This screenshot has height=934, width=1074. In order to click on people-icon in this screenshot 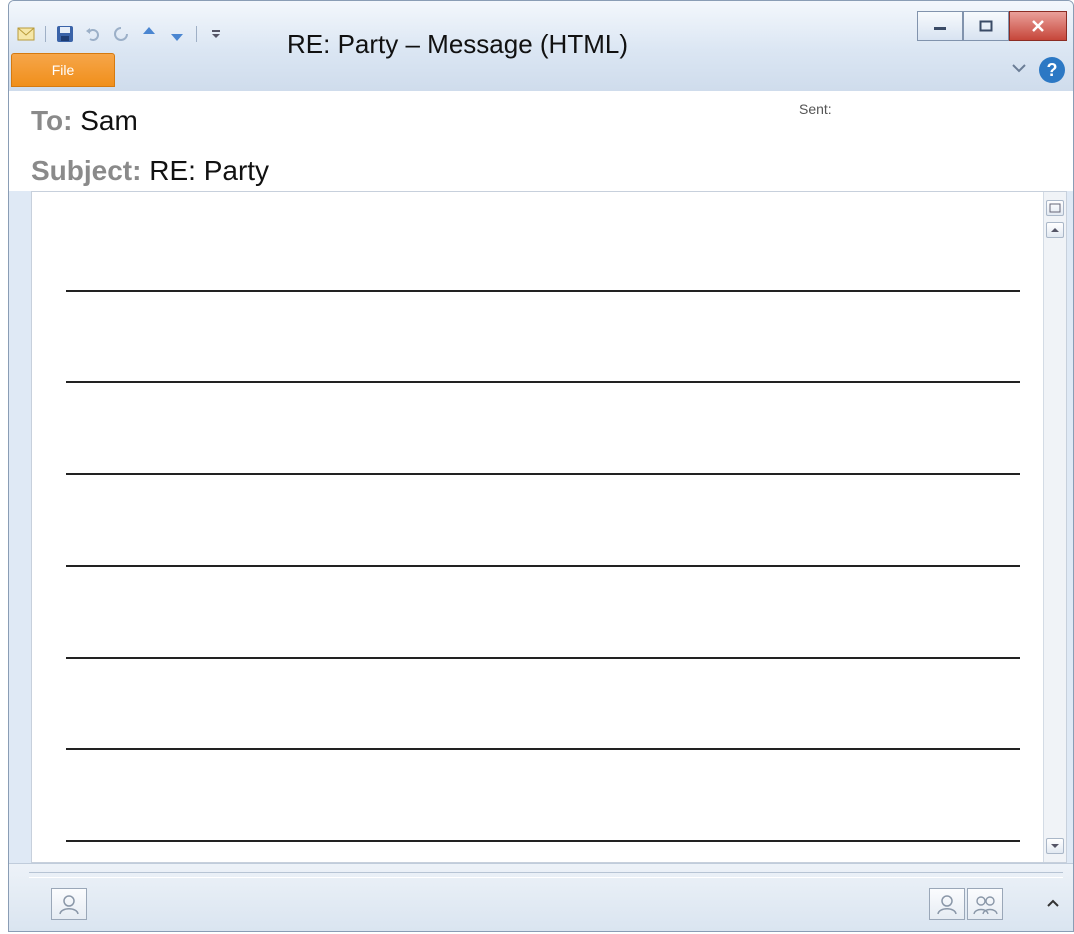, I will do `click(985, 905)`.